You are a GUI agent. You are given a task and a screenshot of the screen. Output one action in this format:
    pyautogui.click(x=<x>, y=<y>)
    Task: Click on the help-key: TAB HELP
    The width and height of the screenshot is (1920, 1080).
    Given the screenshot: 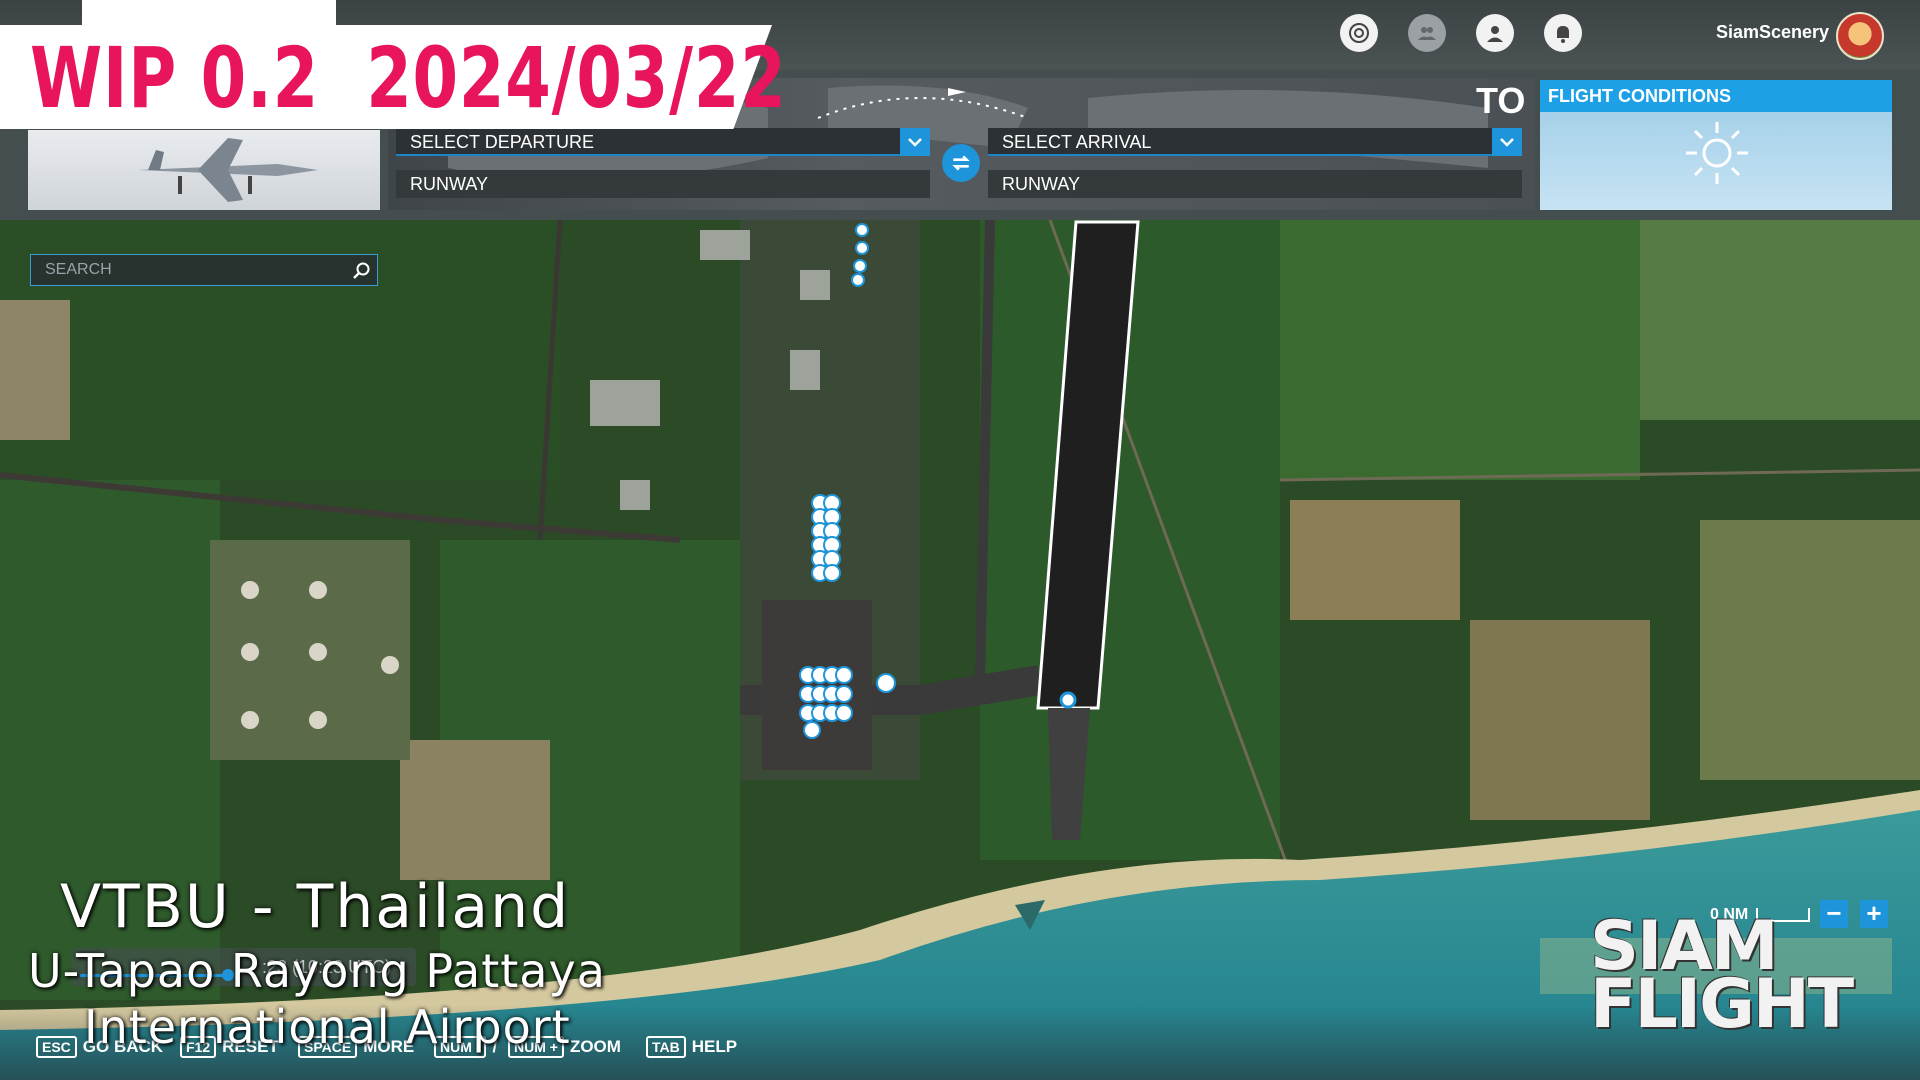 What is the action you would take?
    pyautogui.click(x=691, y=1047)
    